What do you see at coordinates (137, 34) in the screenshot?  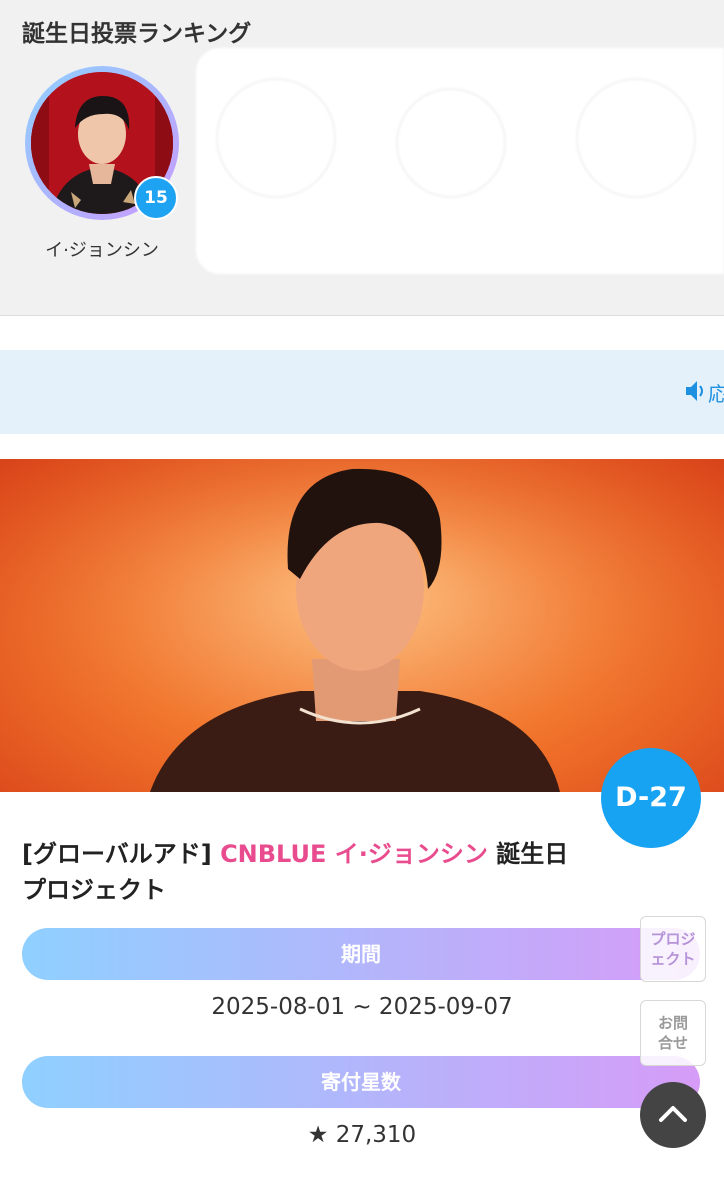 I see `ranking-title: 誕生日投票ランキング` at bounding box center [137, 34].